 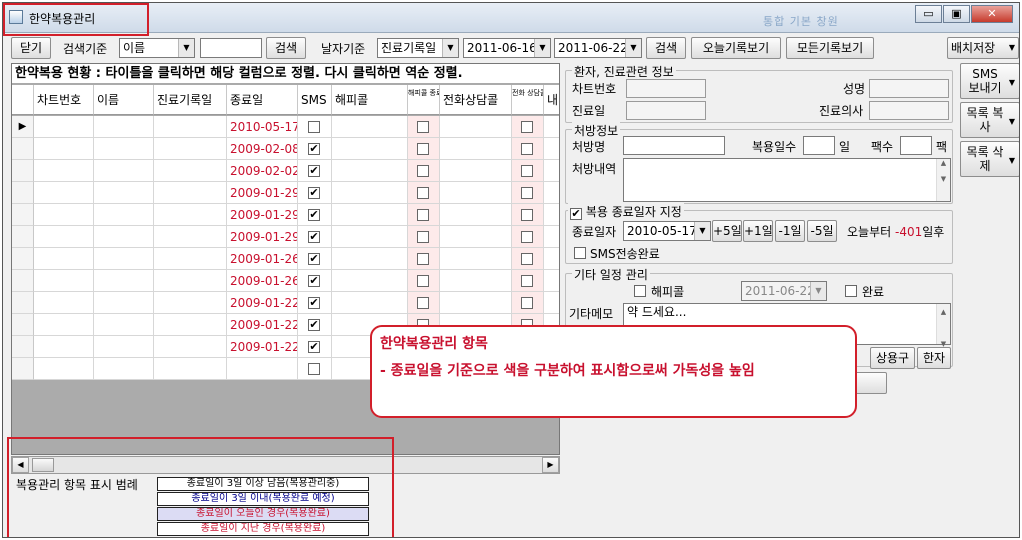 What do you see at coordinates (370, 100) in the screenshot?
I see `column-header-happy: 해피콜` at bounding box center [370, 100].